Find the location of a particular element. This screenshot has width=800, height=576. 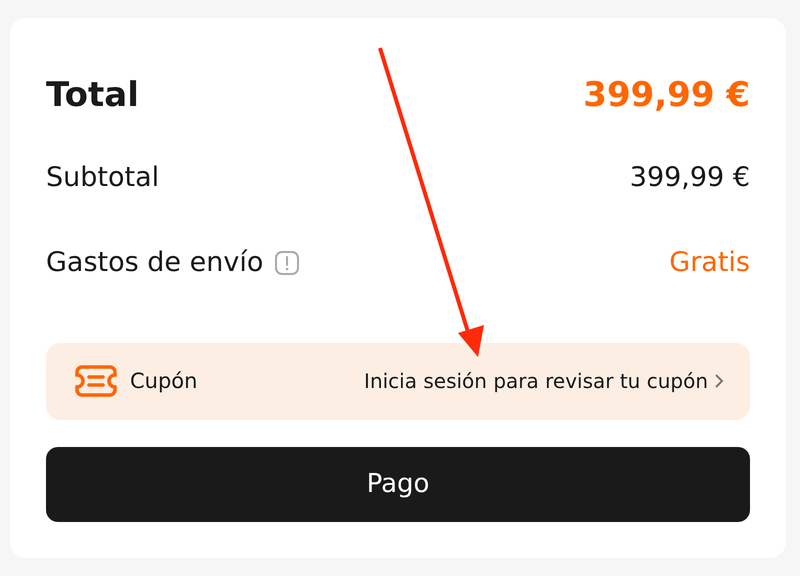

total-price: 399,99 € is located at coordinates (666, 94).